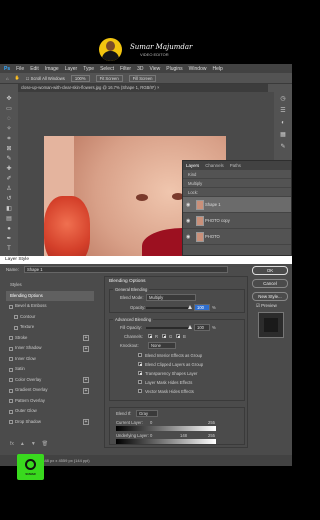 Image resolution: width=320 pixels, height=520 pixels. What do you see at coordinates (9, 239) in the screenshot?
I see `pen-tool-icon: ✒` at bounding box center [9, 239].